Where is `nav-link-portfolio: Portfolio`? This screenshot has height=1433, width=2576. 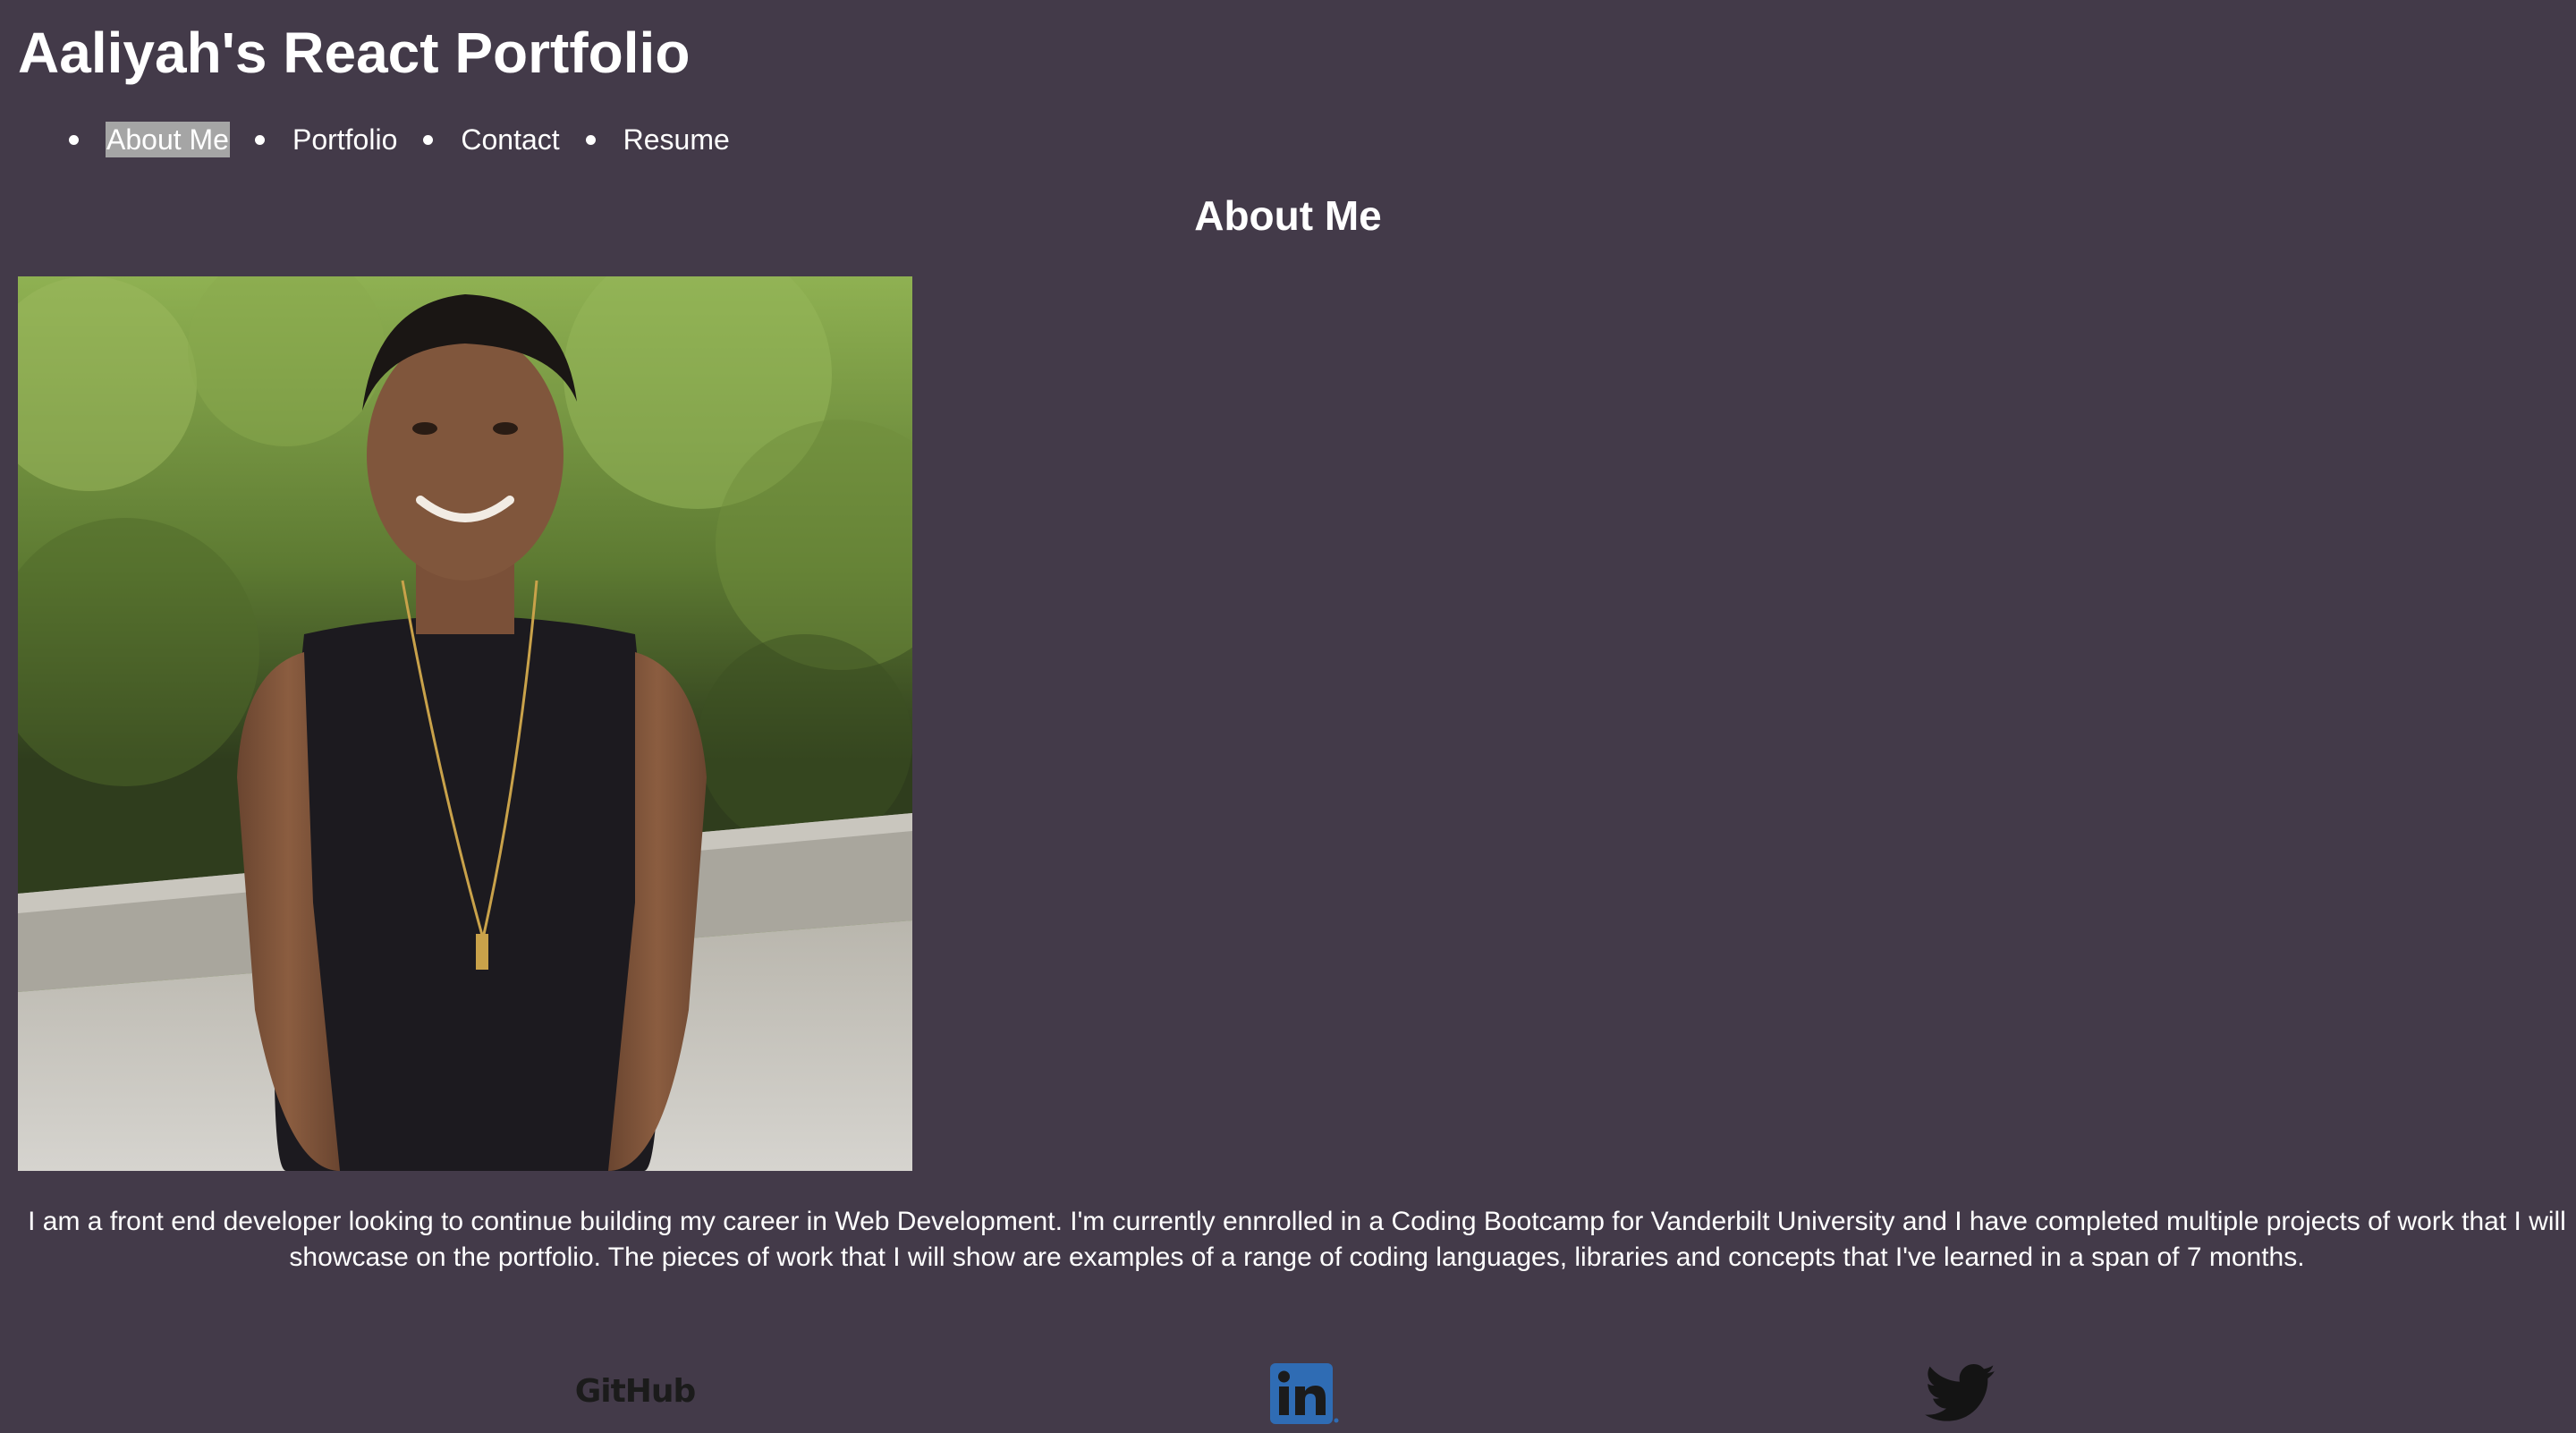
nav-link-portfolio: Portfolio is located at coordinates (345, 139).